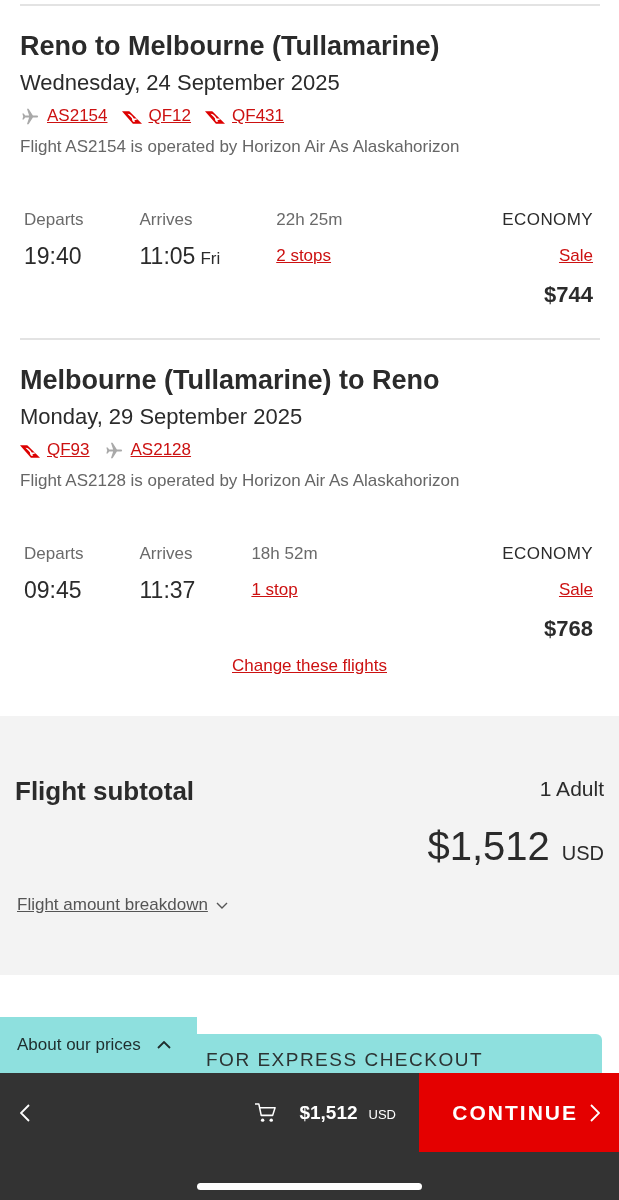 Image resolution: width=619 pixels, height=1200 pixels. Describe the element at coordinates (266, 1112) in the screenshot. I see `cart-icon` at that location.